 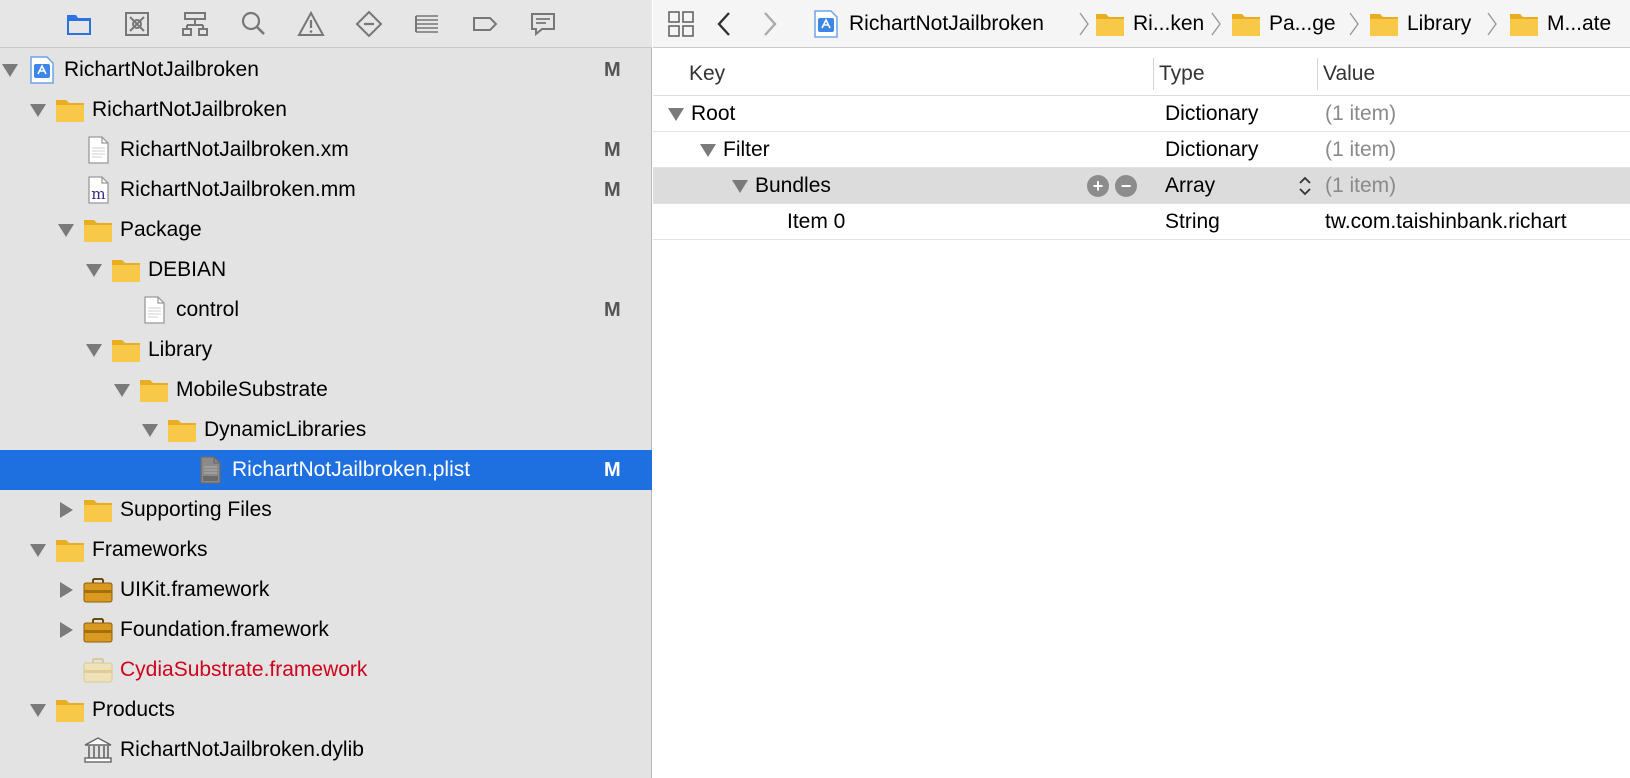 I want to click on tree-row-file-selected: RichartNotJailbroken.plist M, so click(x=326, y=470).